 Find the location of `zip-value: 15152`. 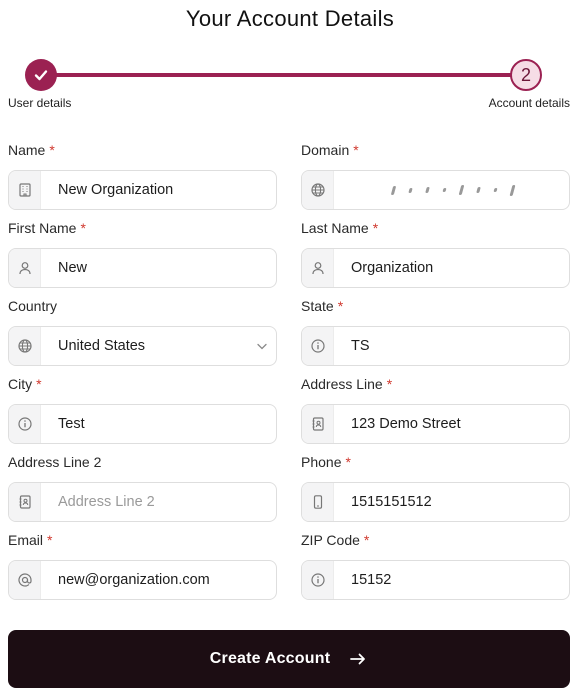

zip-value: 15152 is located at coordinates (371, 580).